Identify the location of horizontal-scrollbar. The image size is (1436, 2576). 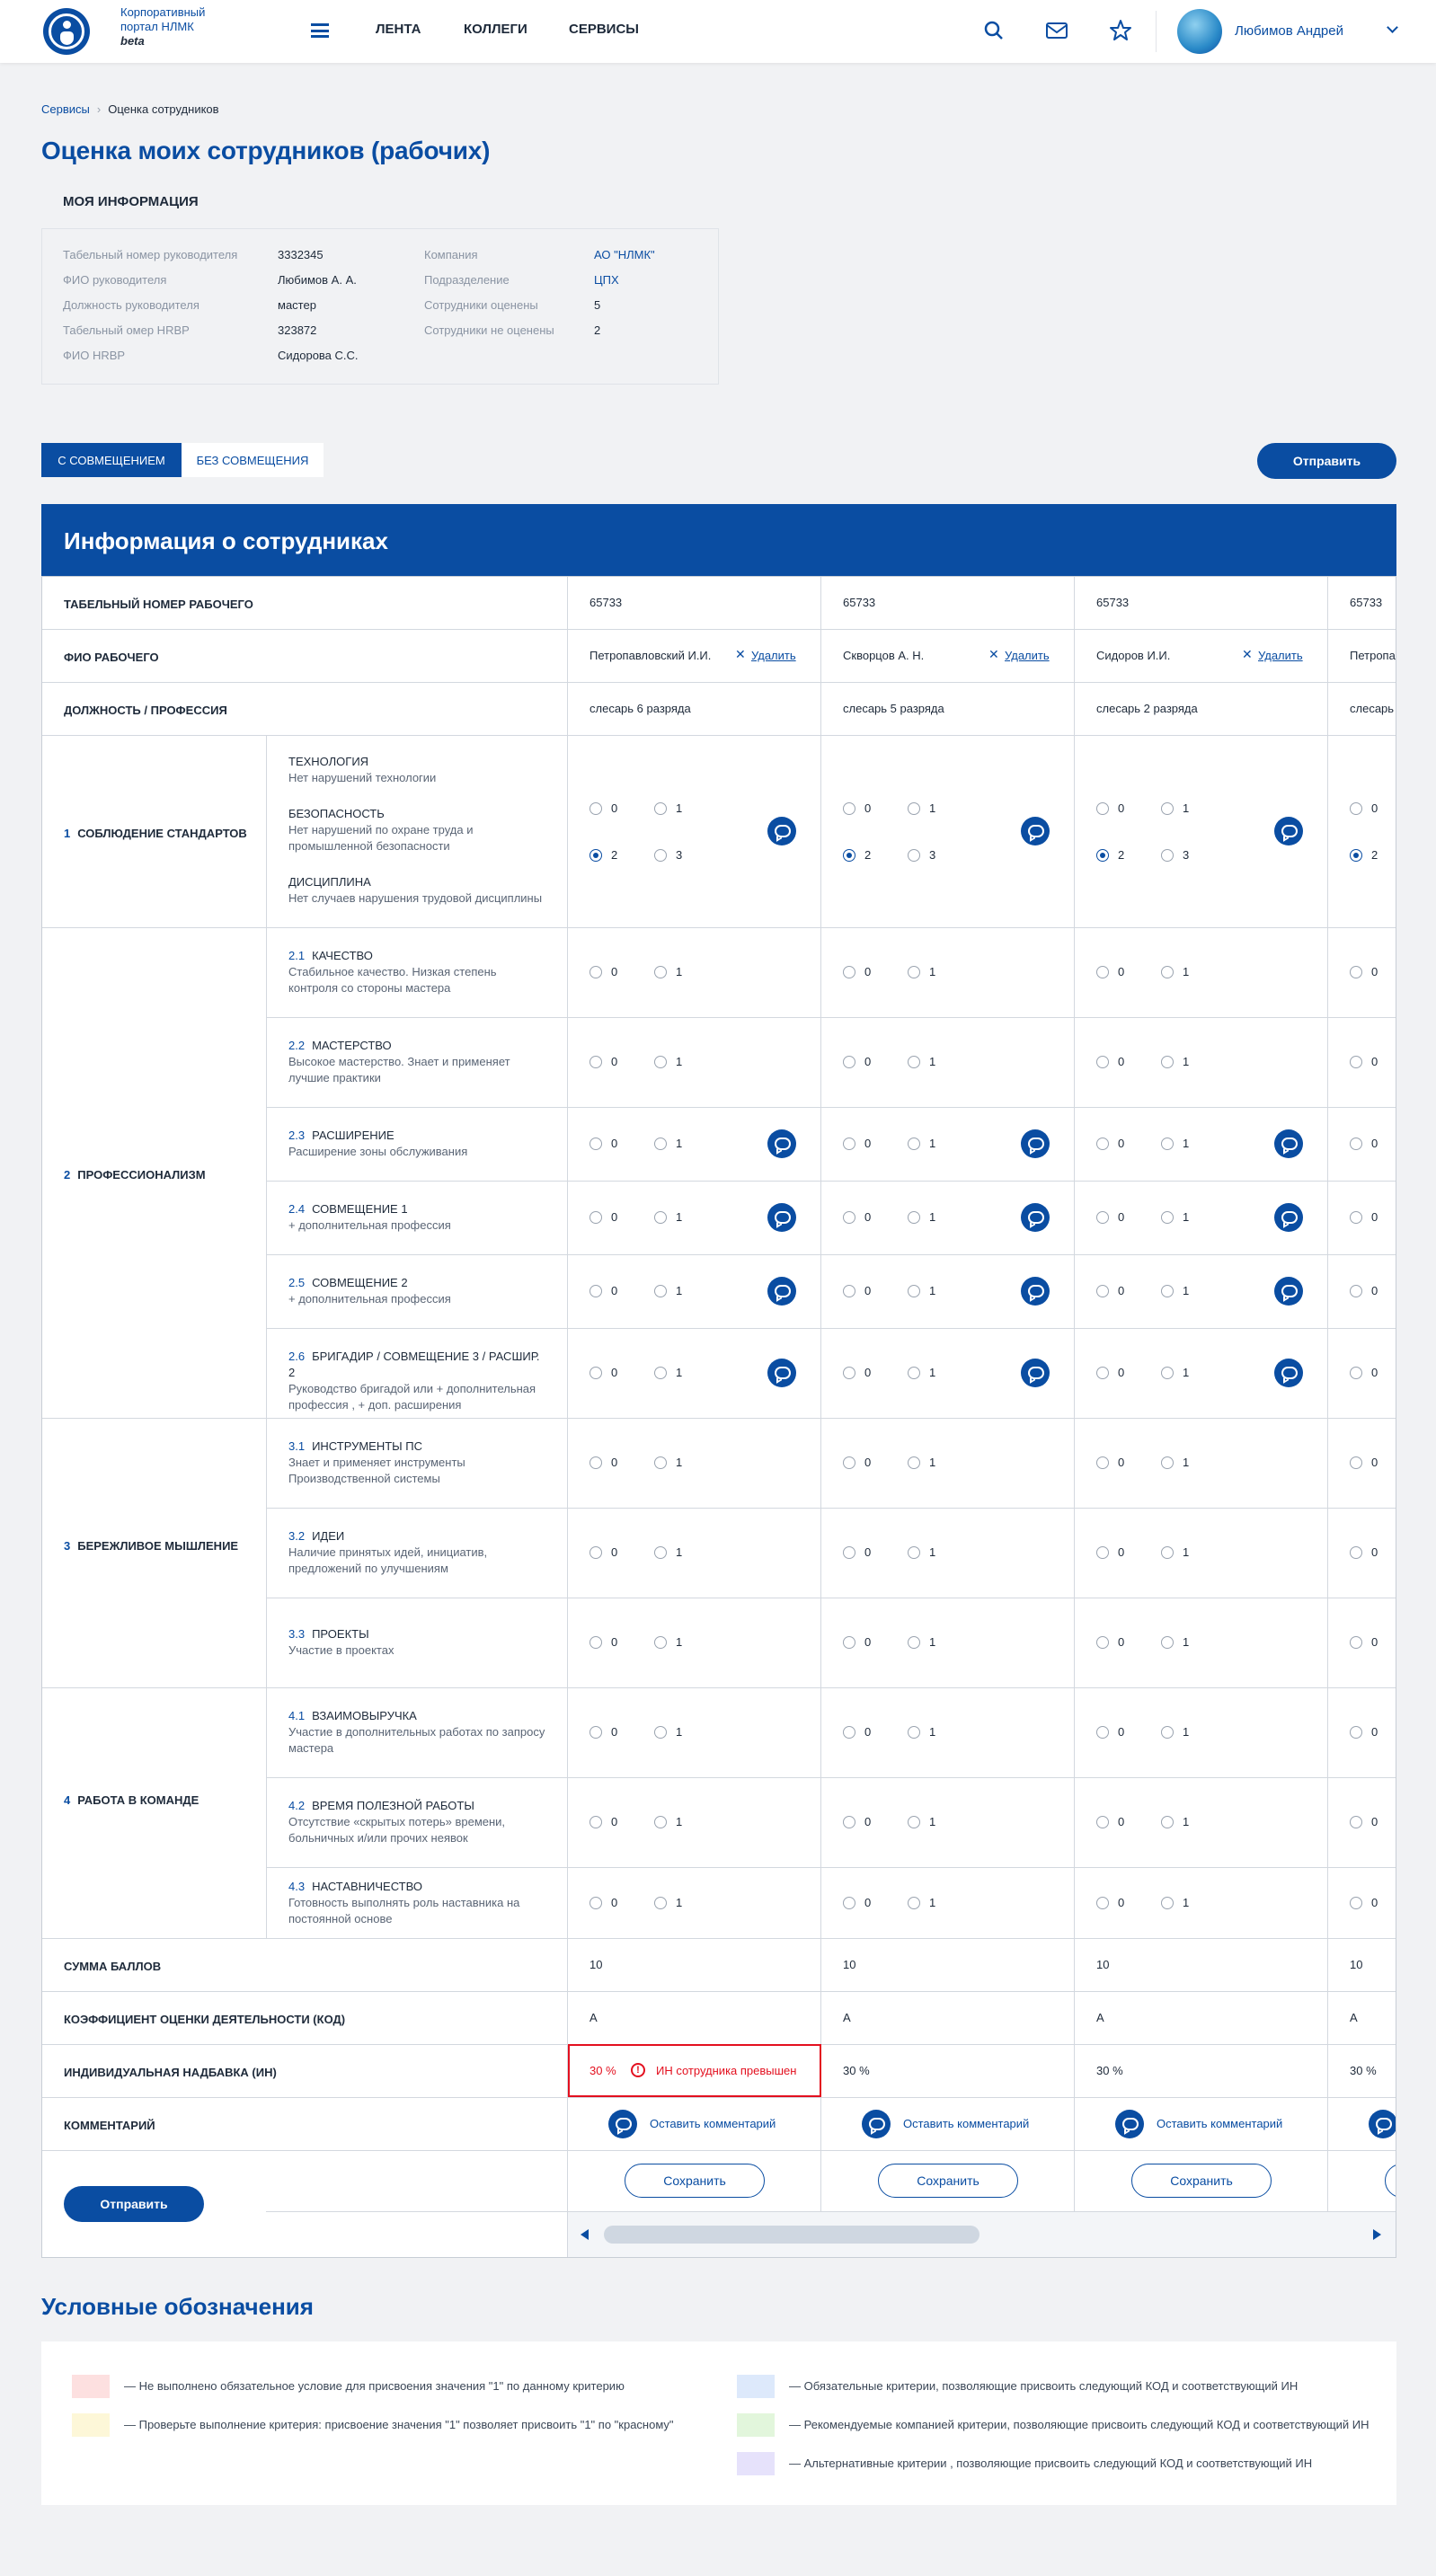
(982, 2234).